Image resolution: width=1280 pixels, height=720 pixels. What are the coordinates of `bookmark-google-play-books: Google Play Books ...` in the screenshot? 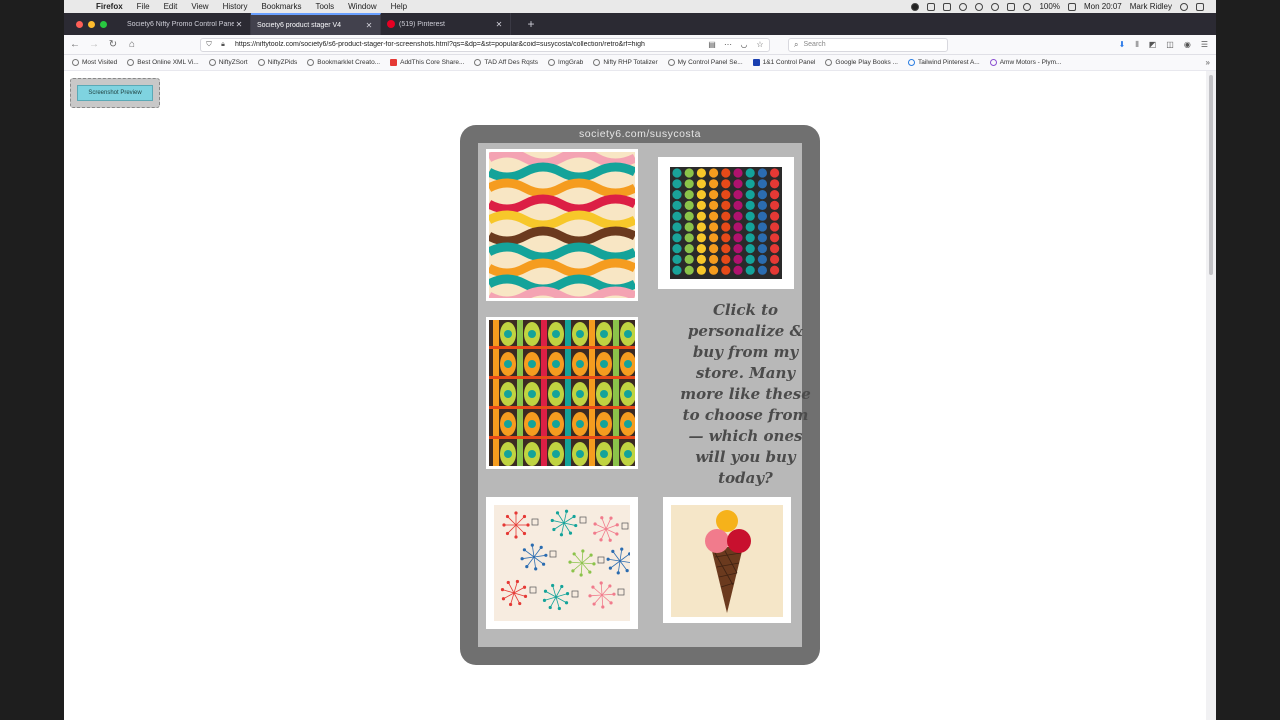 It's located at (861, 62).